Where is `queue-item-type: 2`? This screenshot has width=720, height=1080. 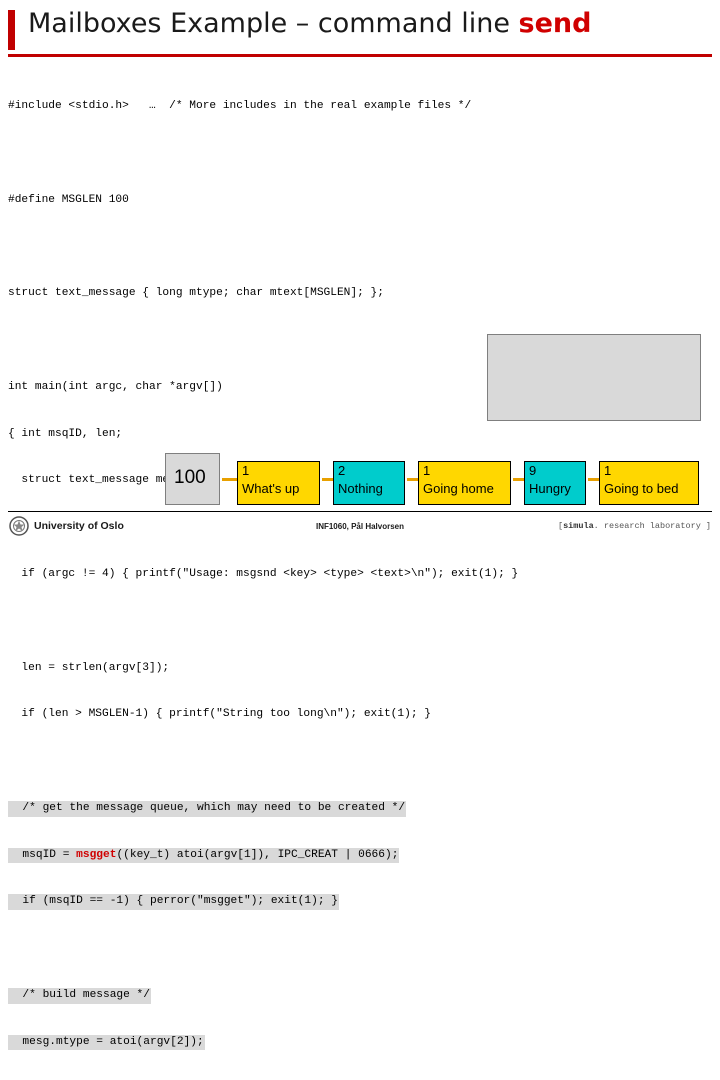 queue-item-type: 2 is located at coordinates (342, 470).